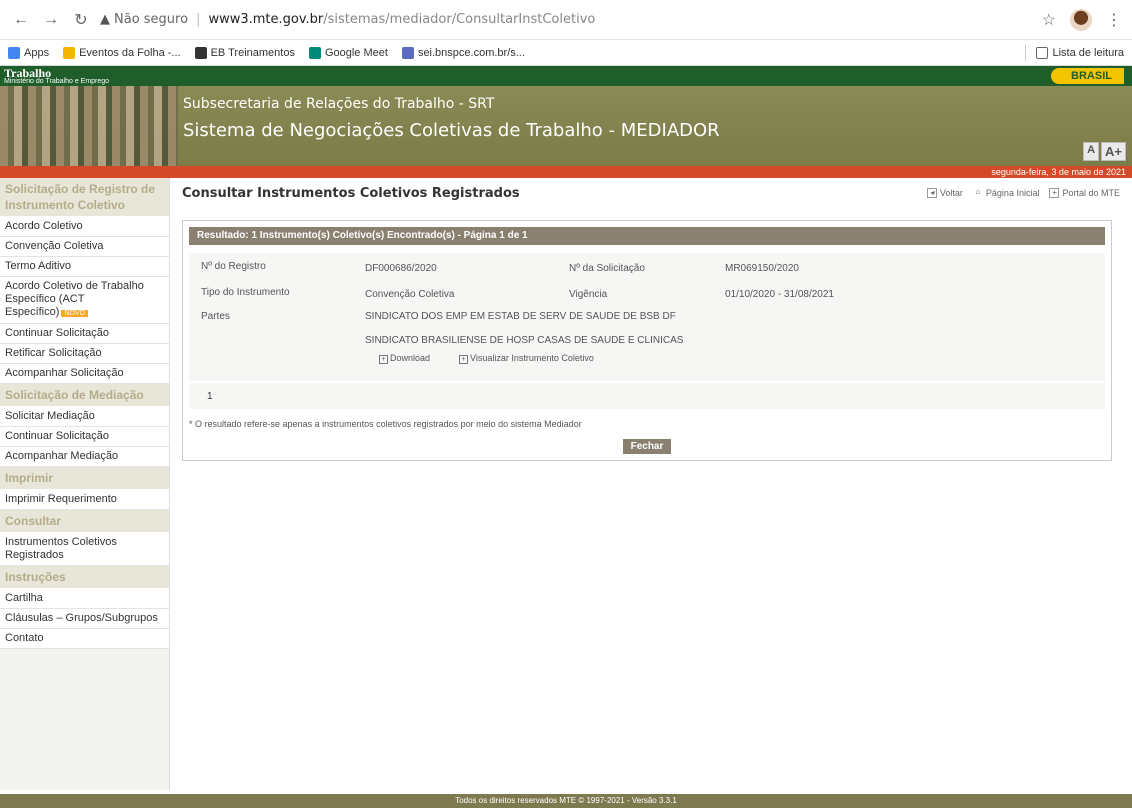 Image resolution: width=1132 pixels, height=808 pixels. I want to click on sidebar-label: Cláusulas – Grupos/Subgrupos, so click(81, 618).